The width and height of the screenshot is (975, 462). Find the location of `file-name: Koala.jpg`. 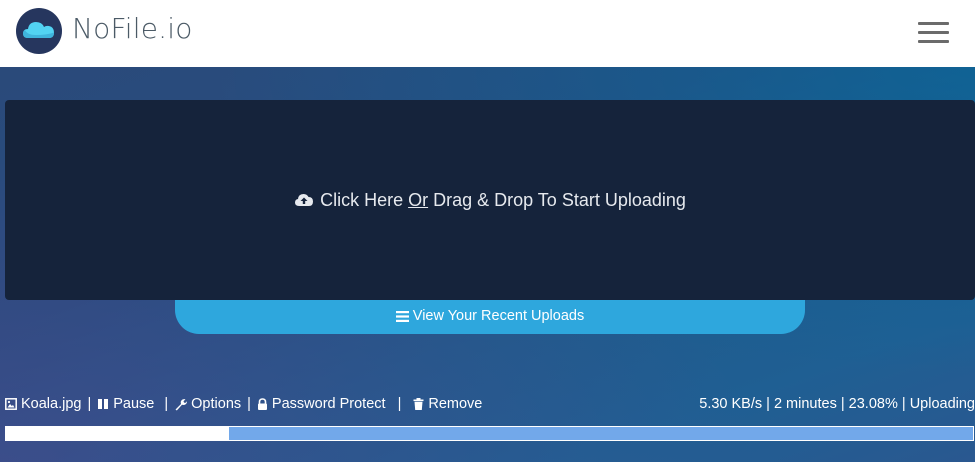

file-name: Koala.jpg is located at coordinates (43, 404).